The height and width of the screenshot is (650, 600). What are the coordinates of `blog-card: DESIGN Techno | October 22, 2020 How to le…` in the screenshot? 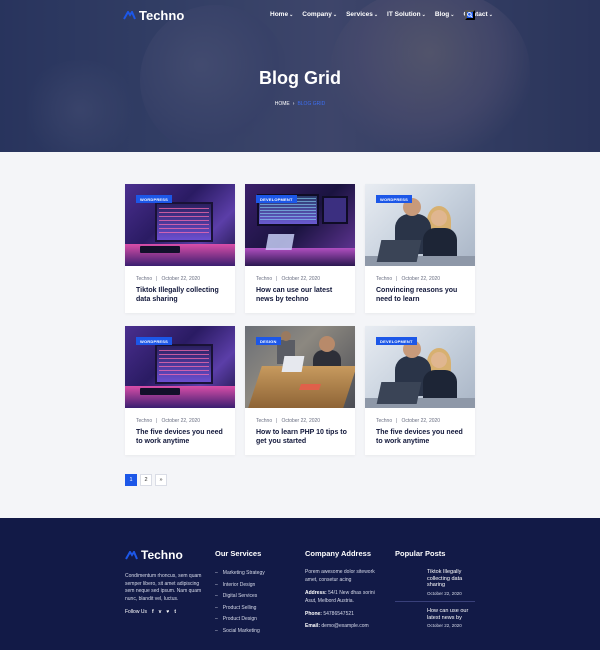 It's located at (300, 390).